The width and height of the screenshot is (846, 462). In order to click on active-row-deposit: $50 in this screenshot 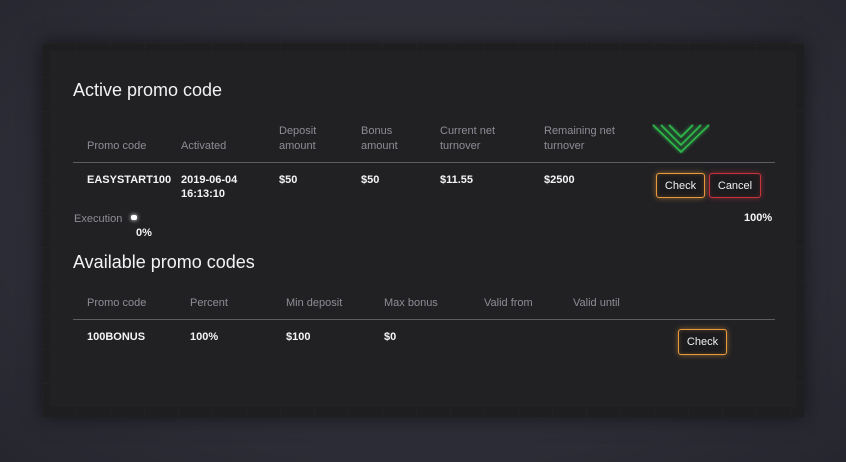, I will do `click(288, 180)`.